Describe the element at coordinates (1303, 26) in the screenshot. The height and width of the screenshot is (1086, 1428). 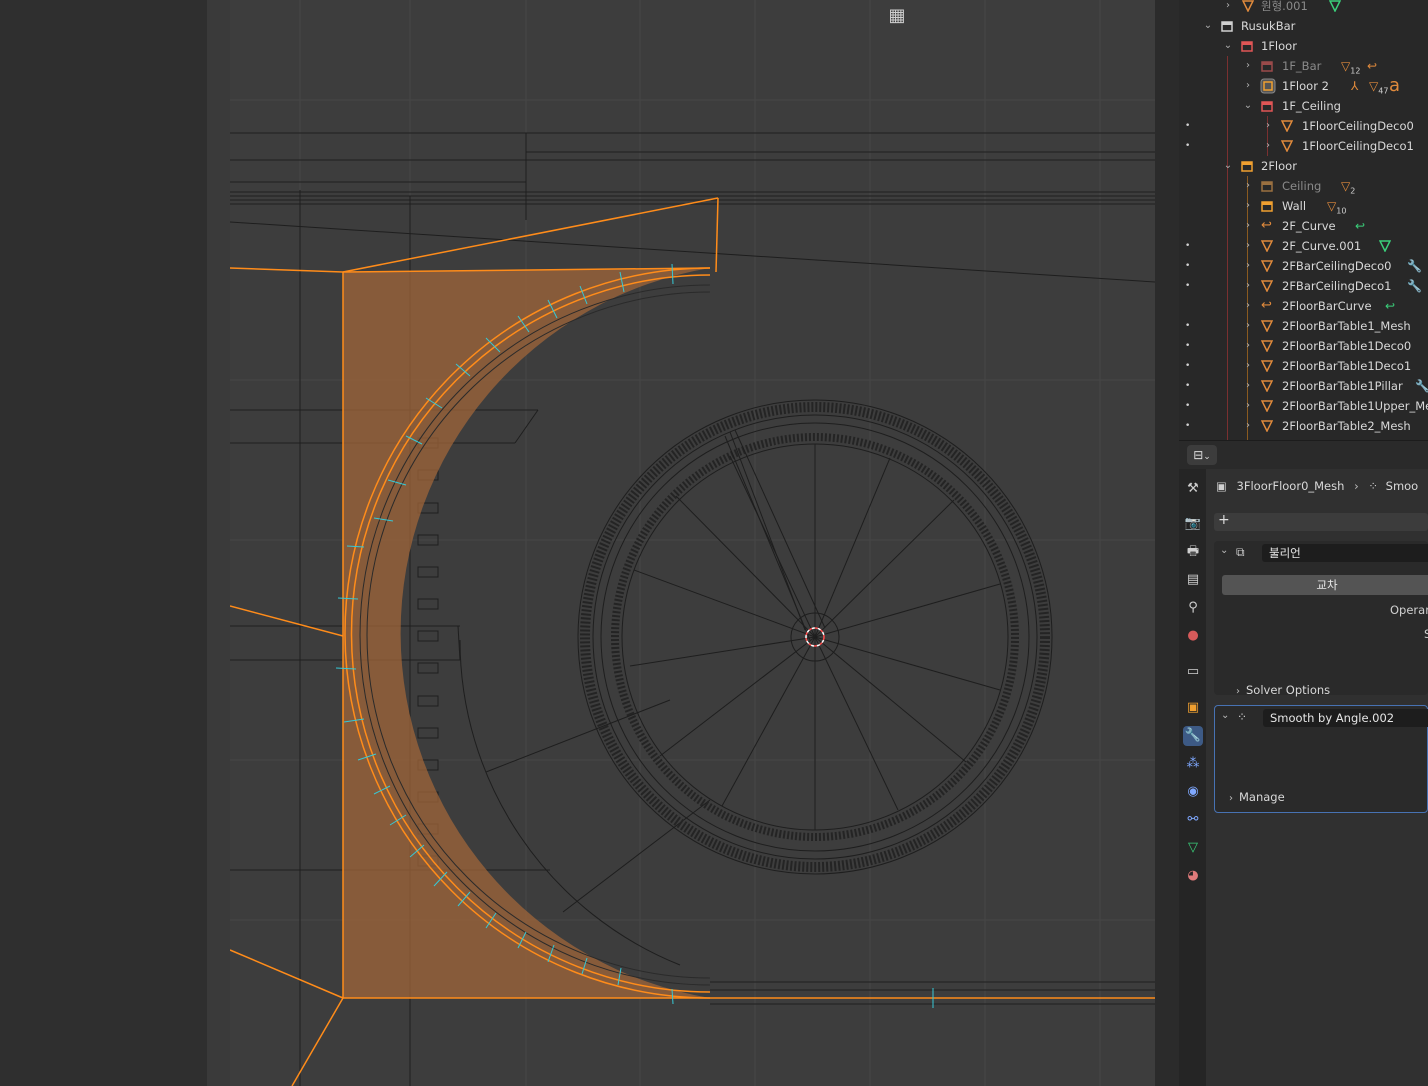
I see `outliner-row-collection: ⌄ RusukBar` at that location.